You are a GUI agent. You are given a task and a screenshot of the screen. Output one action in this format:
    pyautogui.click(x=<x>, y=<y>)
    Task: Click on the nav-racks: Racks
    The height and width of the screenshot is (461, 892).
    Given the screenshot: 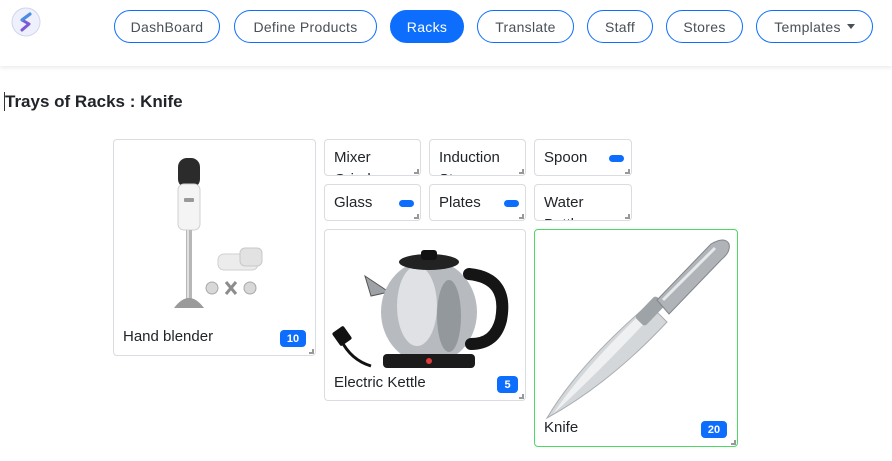 What is the action you would take?
    pyautogui.click(x=427, y=26)
    